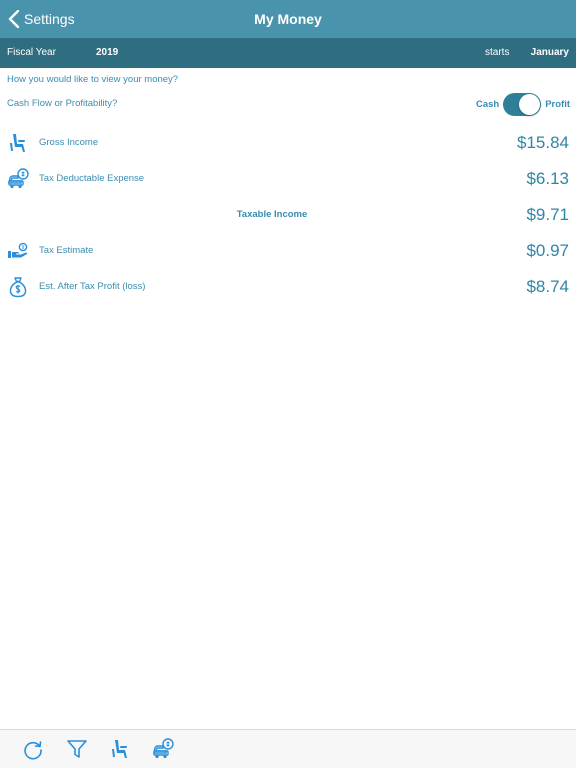 This screenshot has height=768, width=576. I want to click on after-tax-profit-row: Est. After Tax Profit (loss) $8.74, so click(288, 287).